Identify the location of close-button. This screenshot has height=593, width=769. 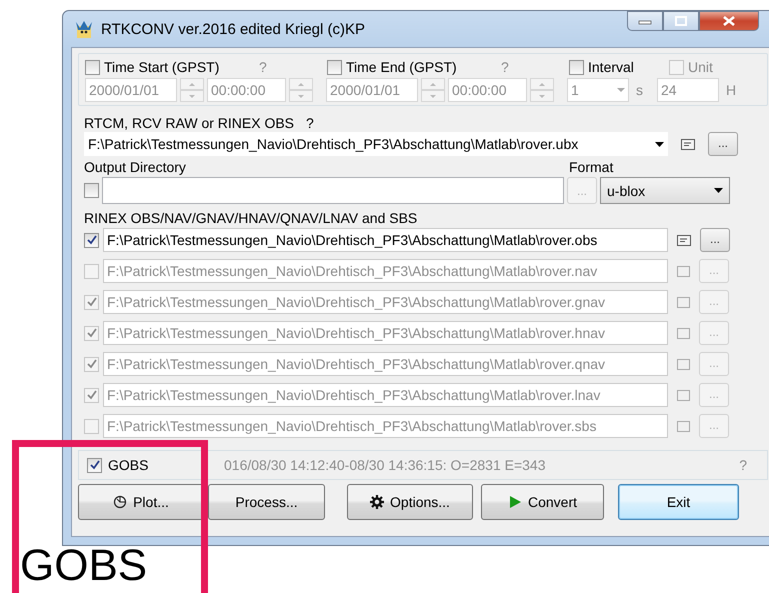
(729, 21).